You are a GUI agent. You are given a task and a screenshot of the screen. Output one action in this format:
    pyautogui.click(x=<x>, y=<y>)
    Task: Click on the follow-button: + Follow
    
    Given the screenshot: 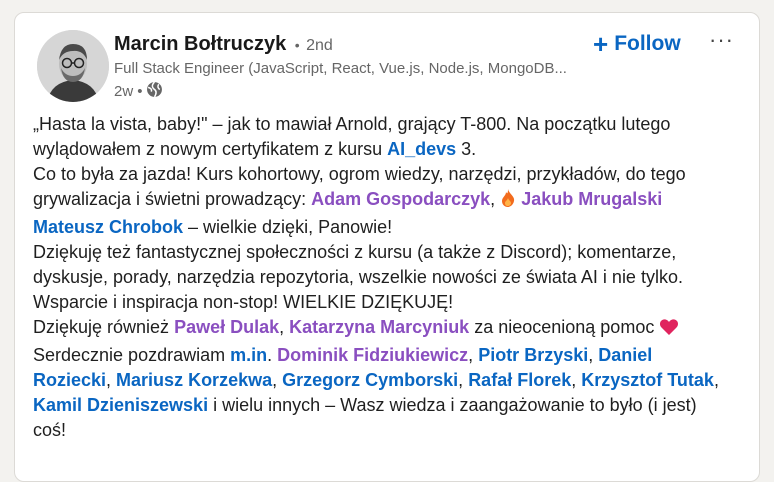 What is the action you would take?
    pyautogui.click(x=637, y=44)
    